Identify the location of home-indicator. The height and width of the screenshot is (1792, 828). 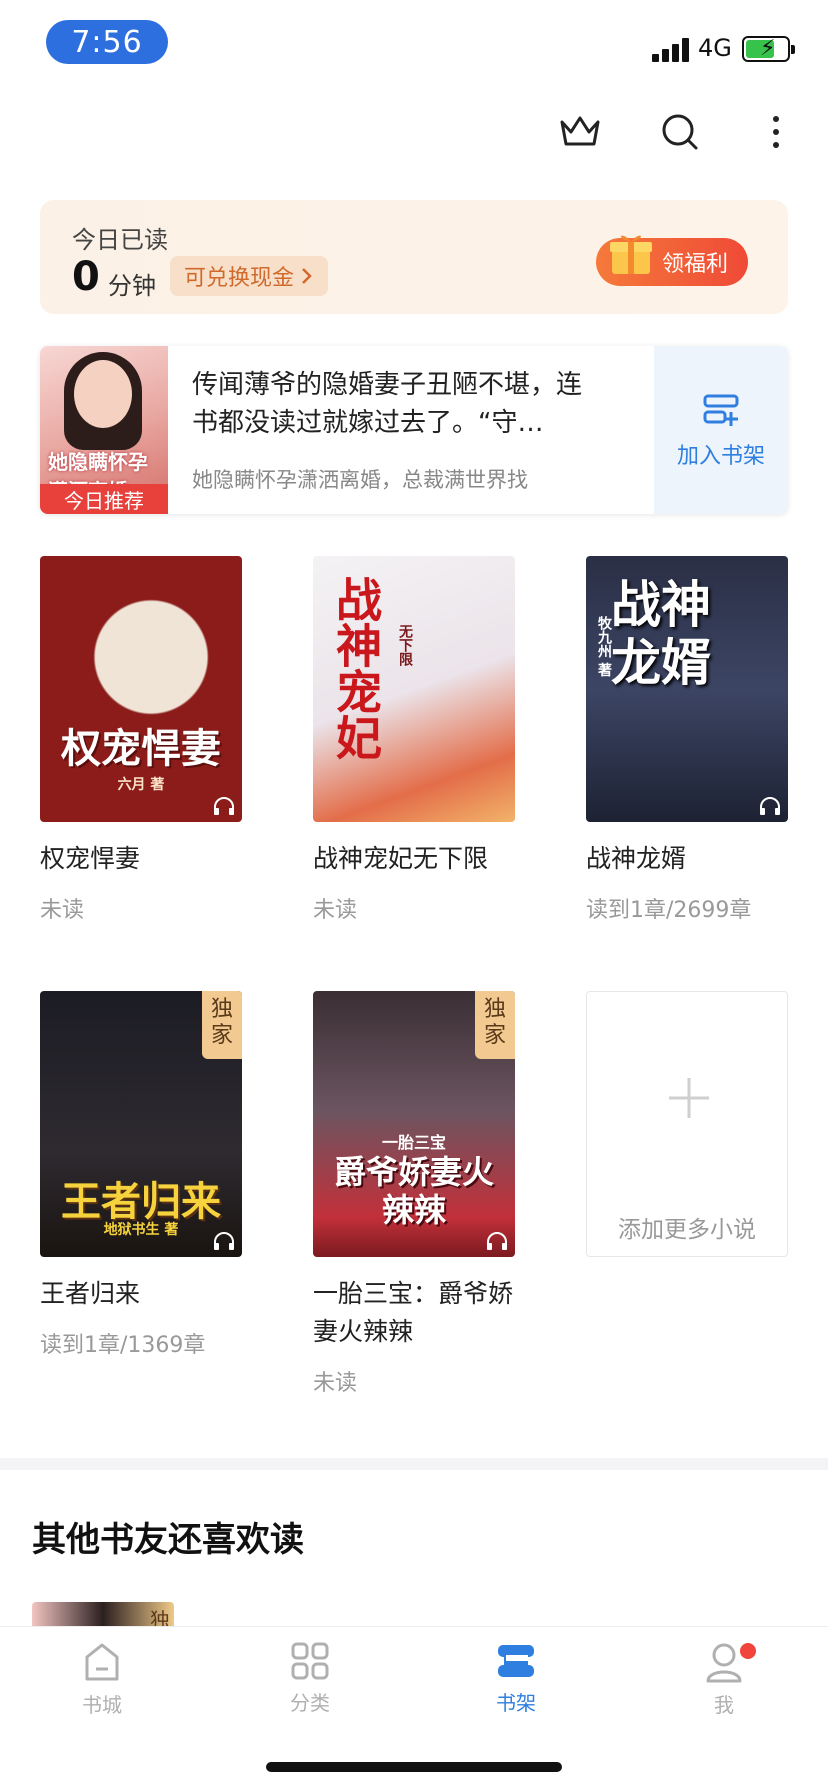
(414, 1767).